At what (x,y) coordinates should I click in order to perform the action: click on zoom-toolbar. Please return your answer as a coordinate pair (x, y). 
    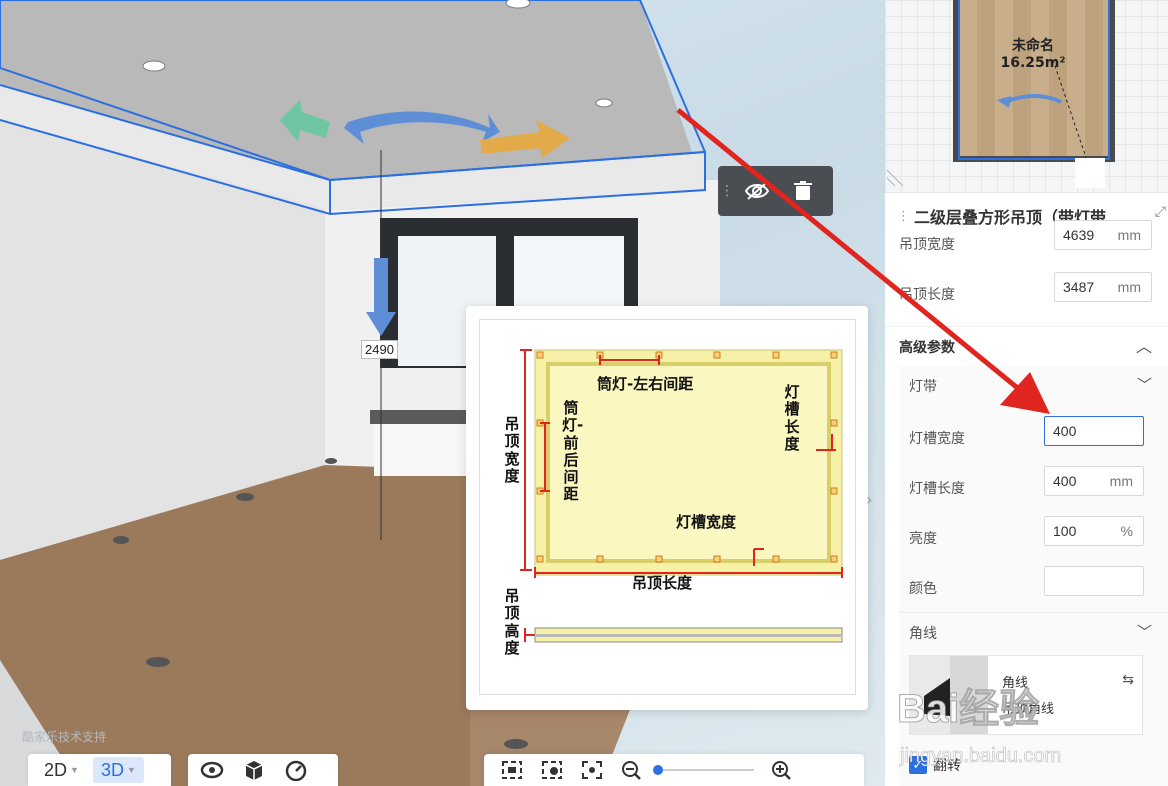
    Looking at the image, I should click on (674, 770).